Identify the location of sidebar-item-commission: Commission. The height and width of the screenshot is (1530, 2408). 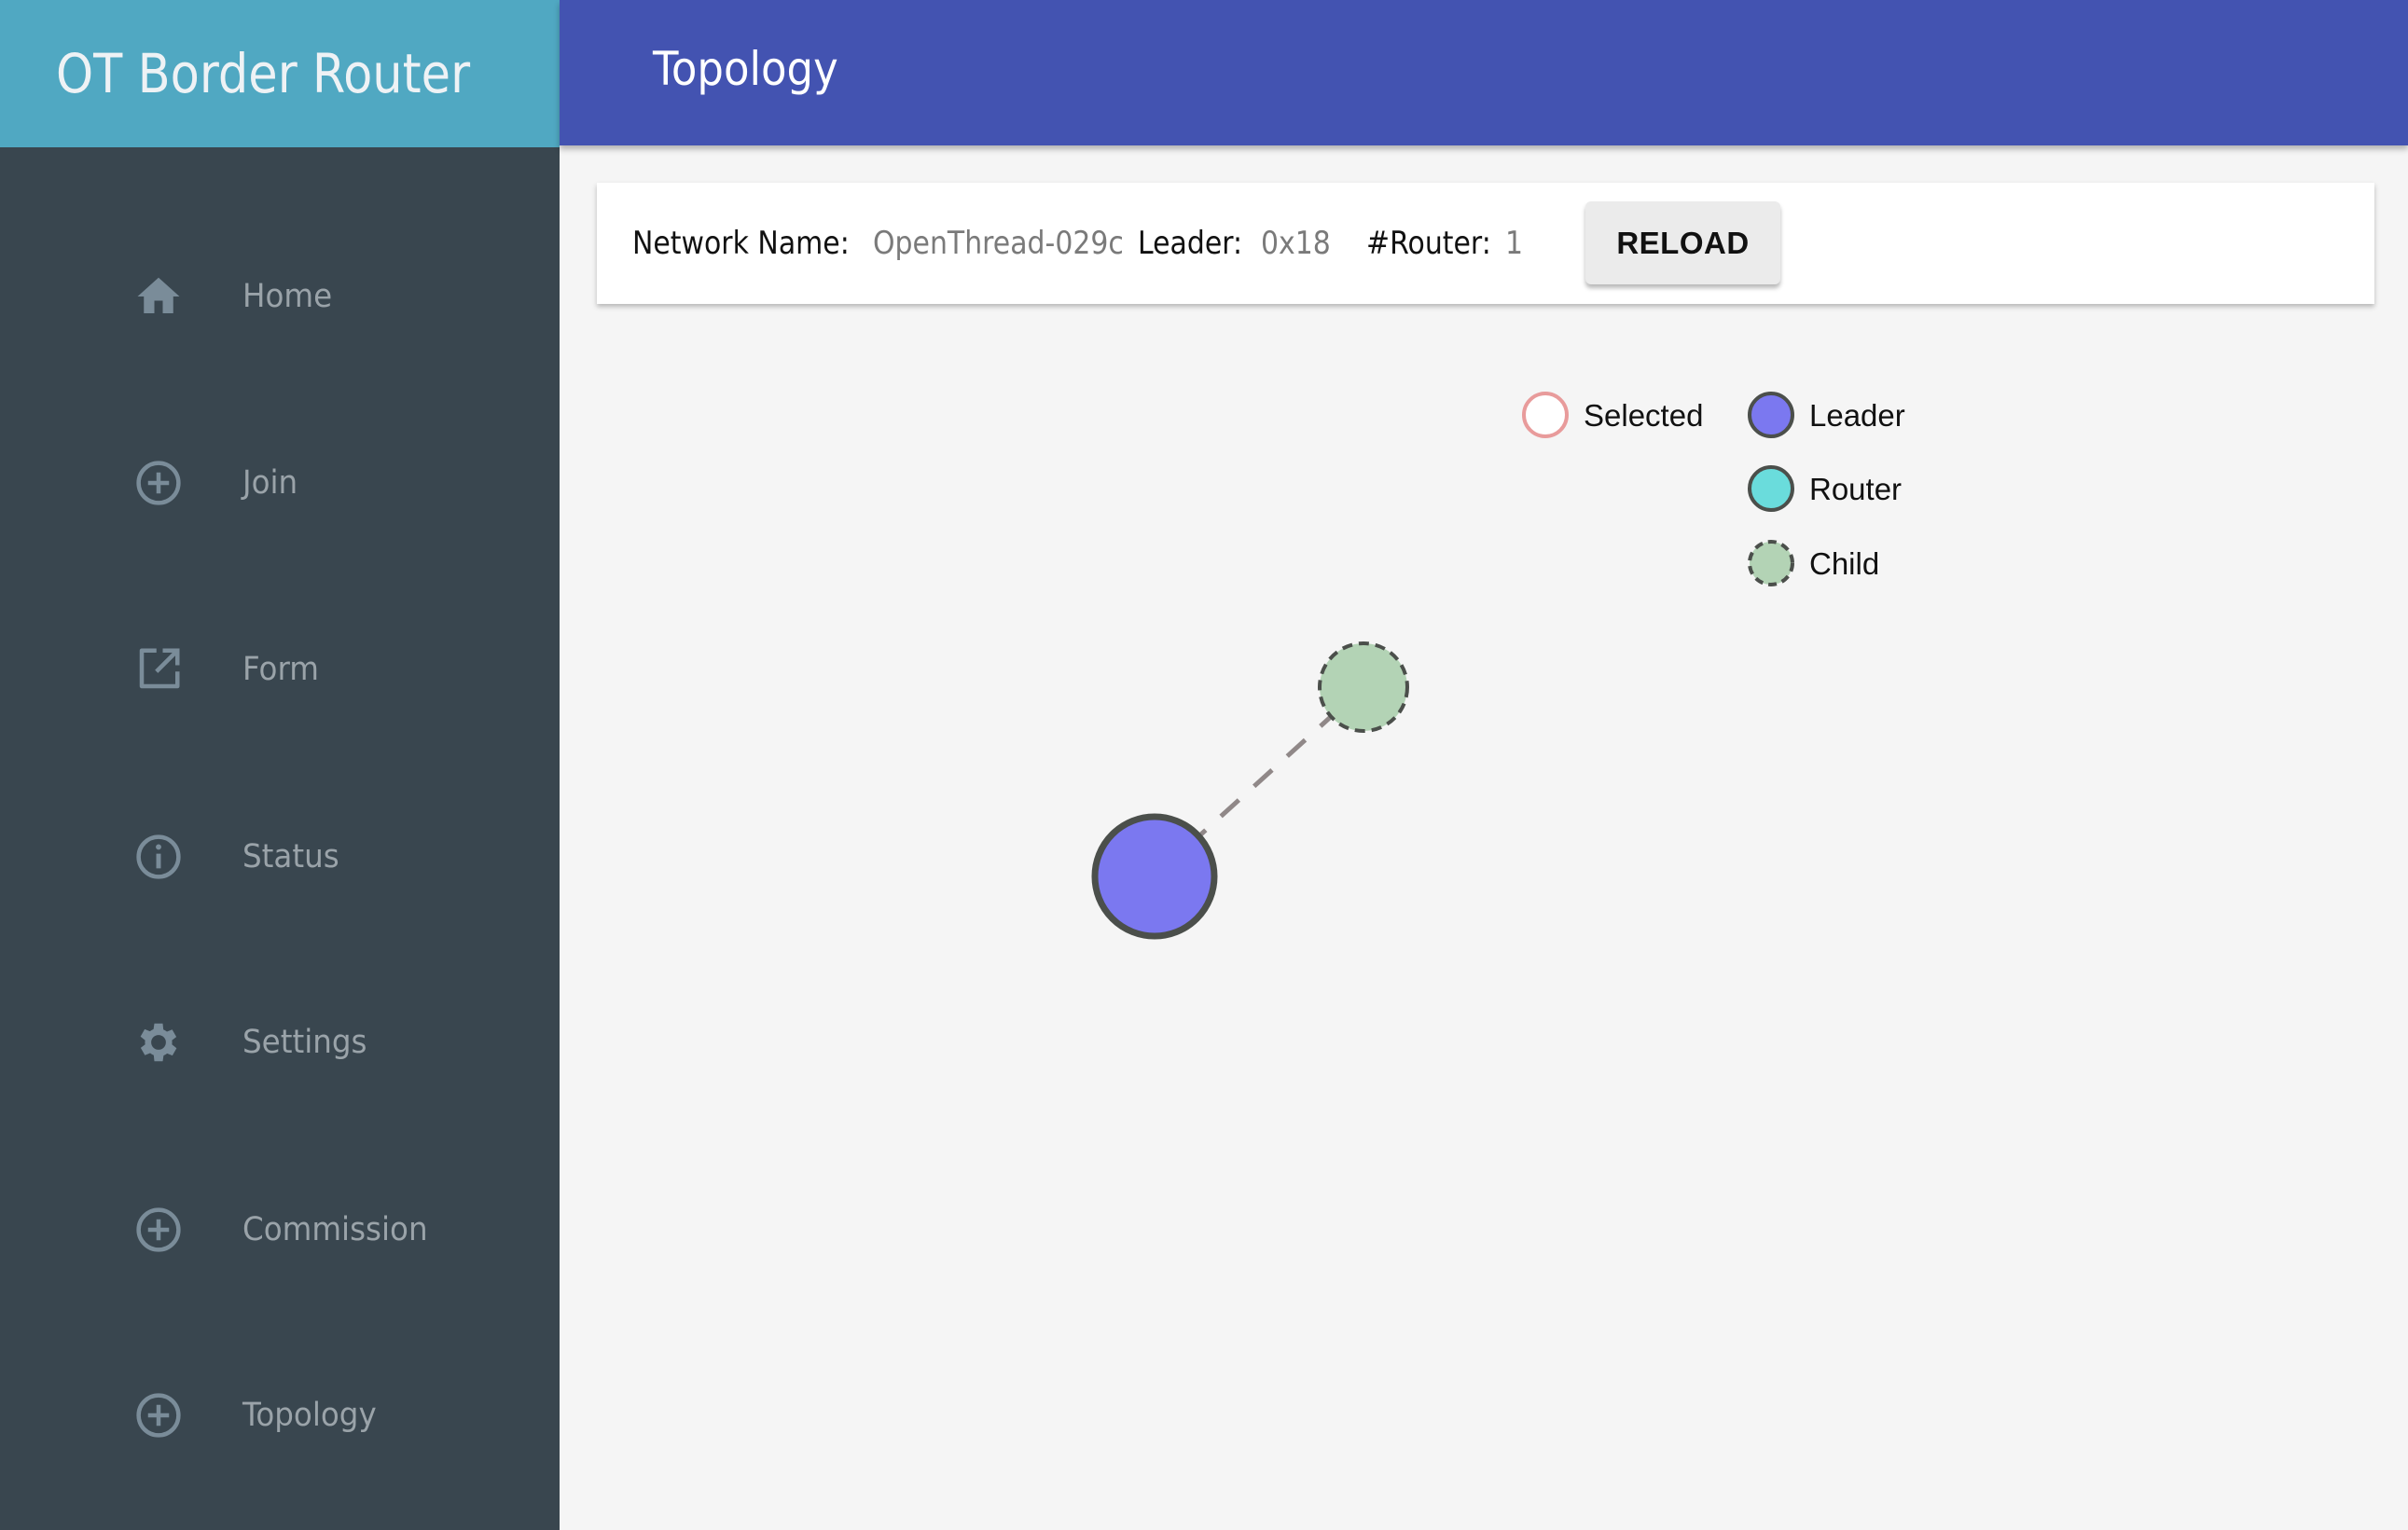
(280, 1230).